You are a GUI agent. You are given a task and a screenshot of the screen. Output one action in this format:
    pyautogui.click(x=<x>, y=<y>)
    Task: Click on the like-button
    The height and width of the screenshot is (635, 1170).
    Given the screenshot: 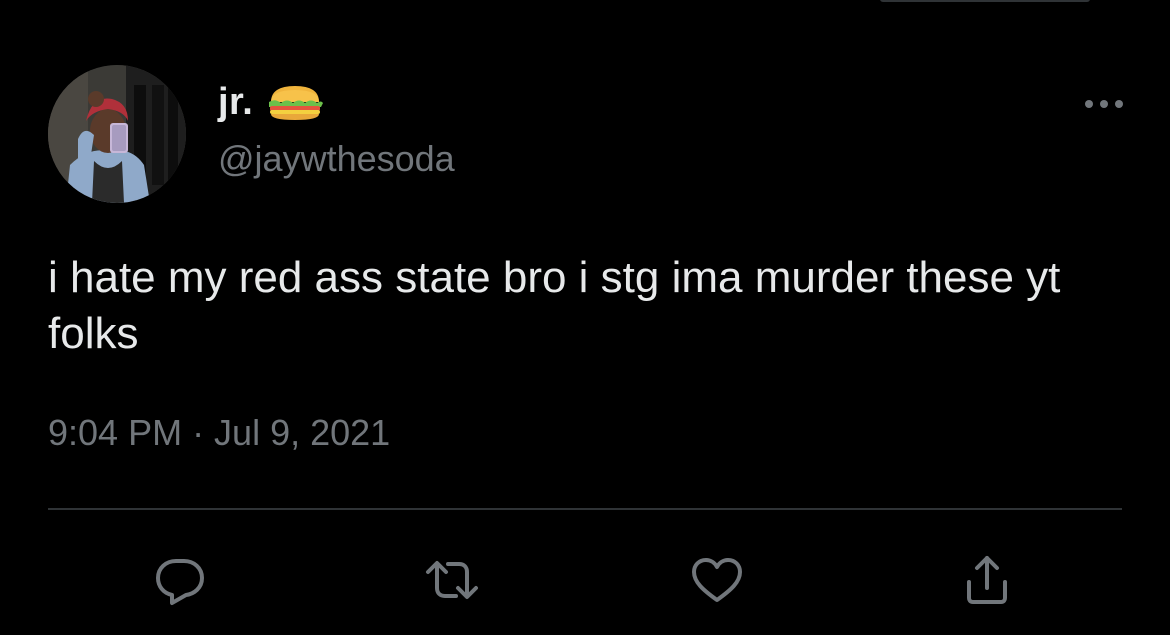 What is the action you would take?
    pyautogui.click(x=717, y=580)
    